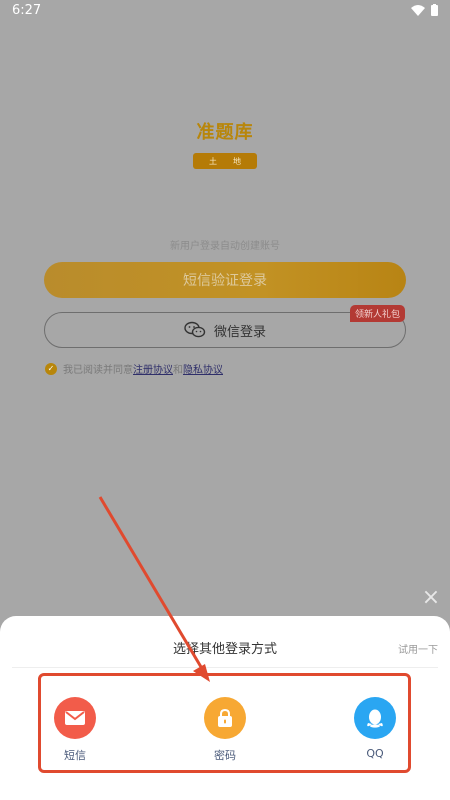 The image size is (450, 800). What do you see at coordinates (213, 161) in the screenshot?
I see `badge-left-text: 土` at bounding box center [213, 161].